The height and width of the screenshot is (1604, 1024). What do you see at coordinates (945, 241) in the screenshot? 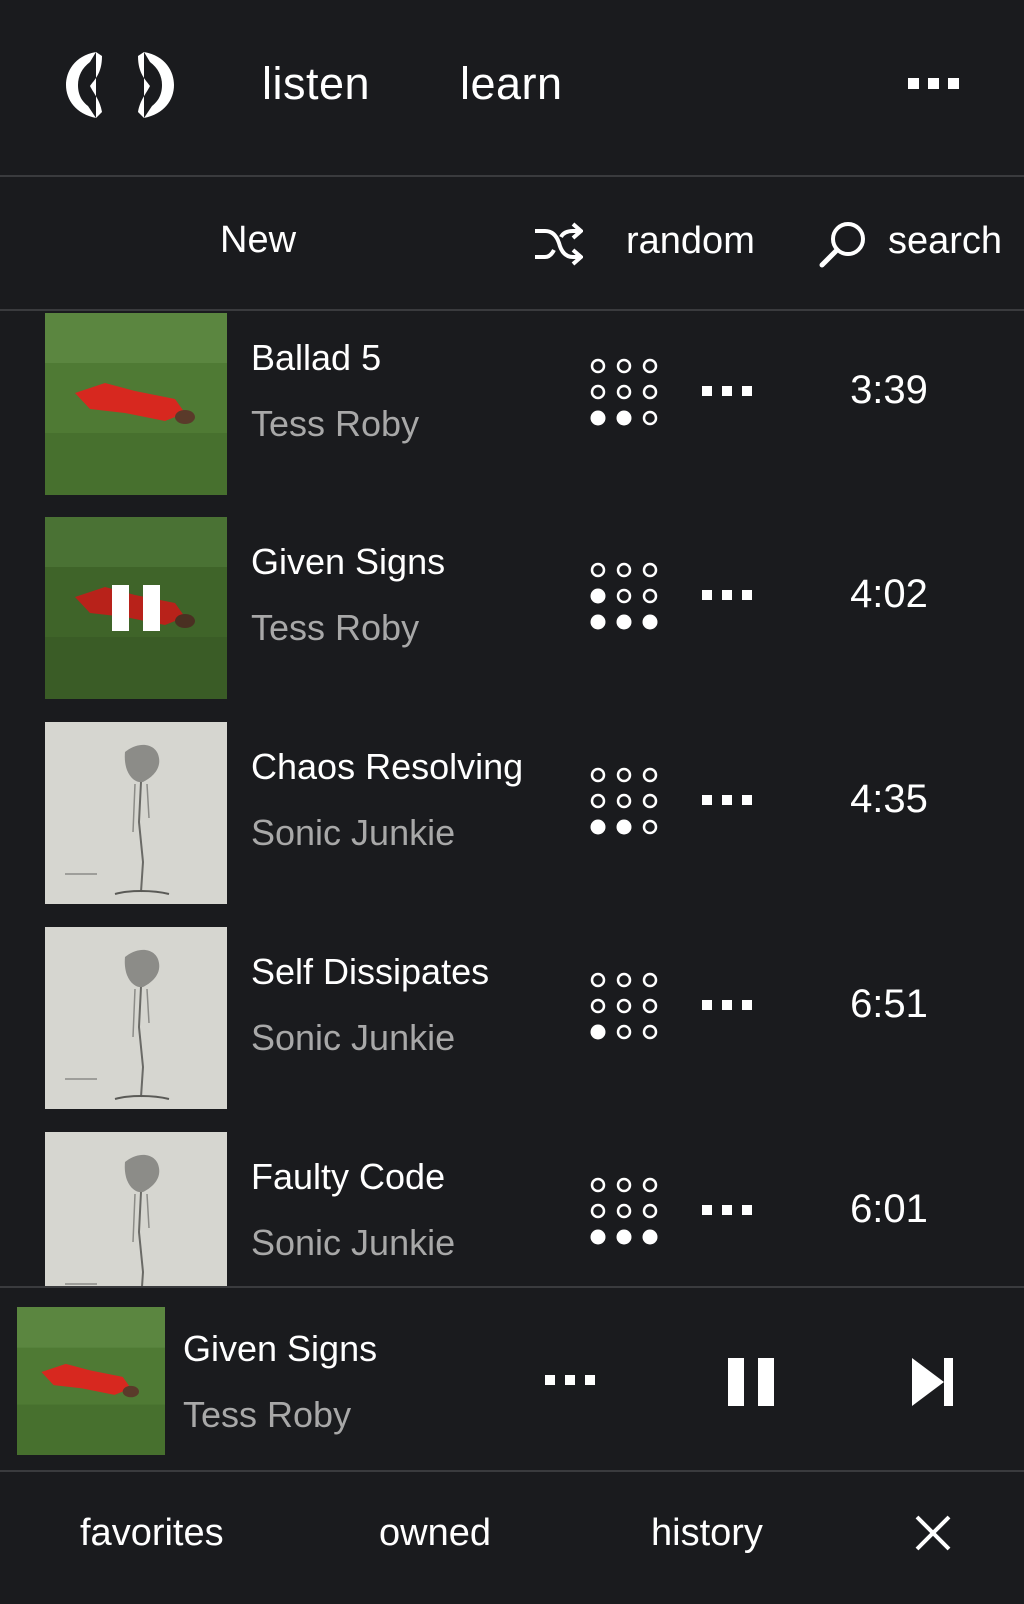
I see `filter-search: search` at bounding box center [945, 241].